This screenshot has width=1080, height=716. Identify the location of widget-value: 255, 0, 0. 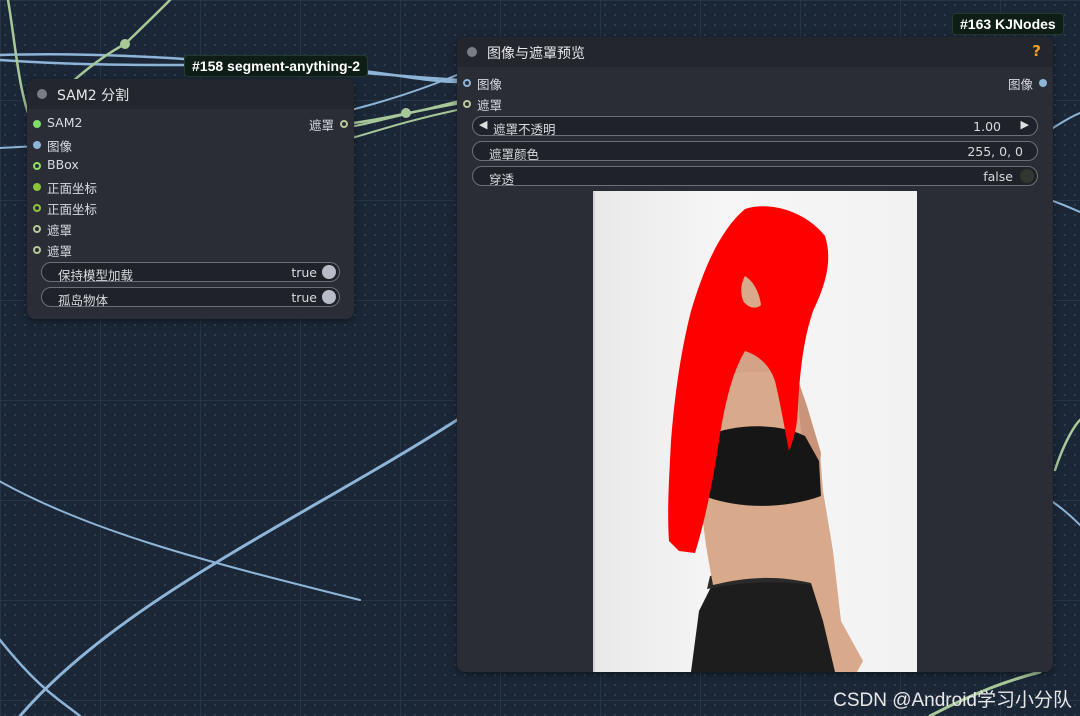
(995, 151).